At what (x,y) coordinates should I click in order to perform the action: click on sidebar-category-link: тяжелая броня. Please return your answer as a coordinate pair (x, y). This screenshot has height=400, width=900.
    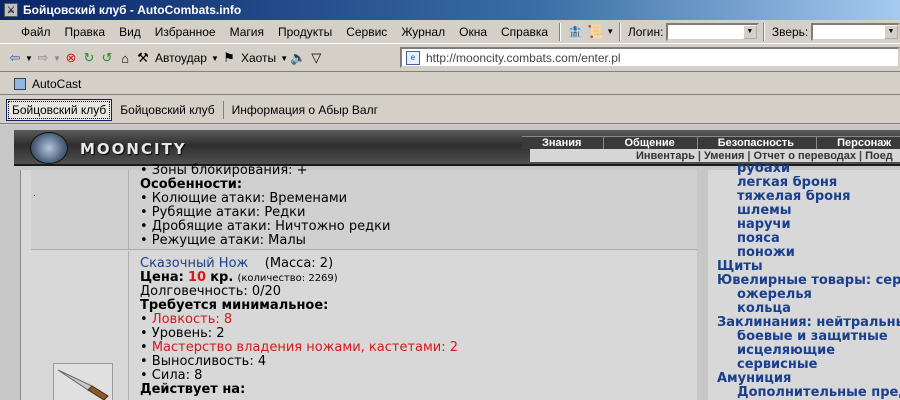
    Looking at the image, I should click on (804, 197).